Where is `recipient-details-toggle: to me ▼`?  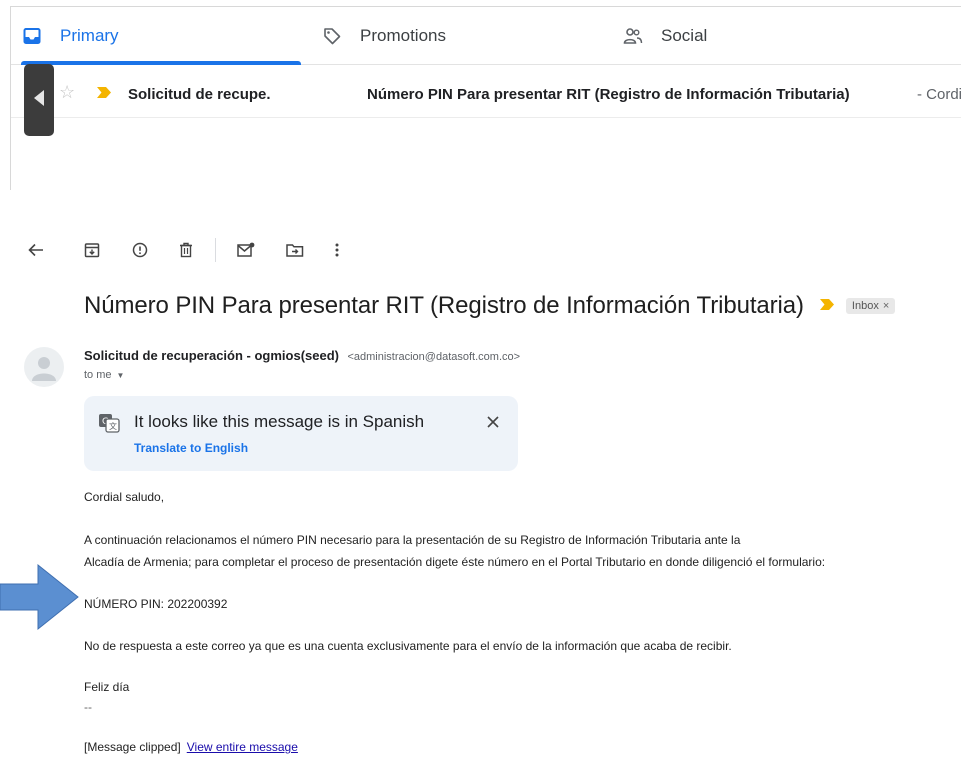 recipient-details-toggle: to me ▼ is located at coordinates (104, 375).